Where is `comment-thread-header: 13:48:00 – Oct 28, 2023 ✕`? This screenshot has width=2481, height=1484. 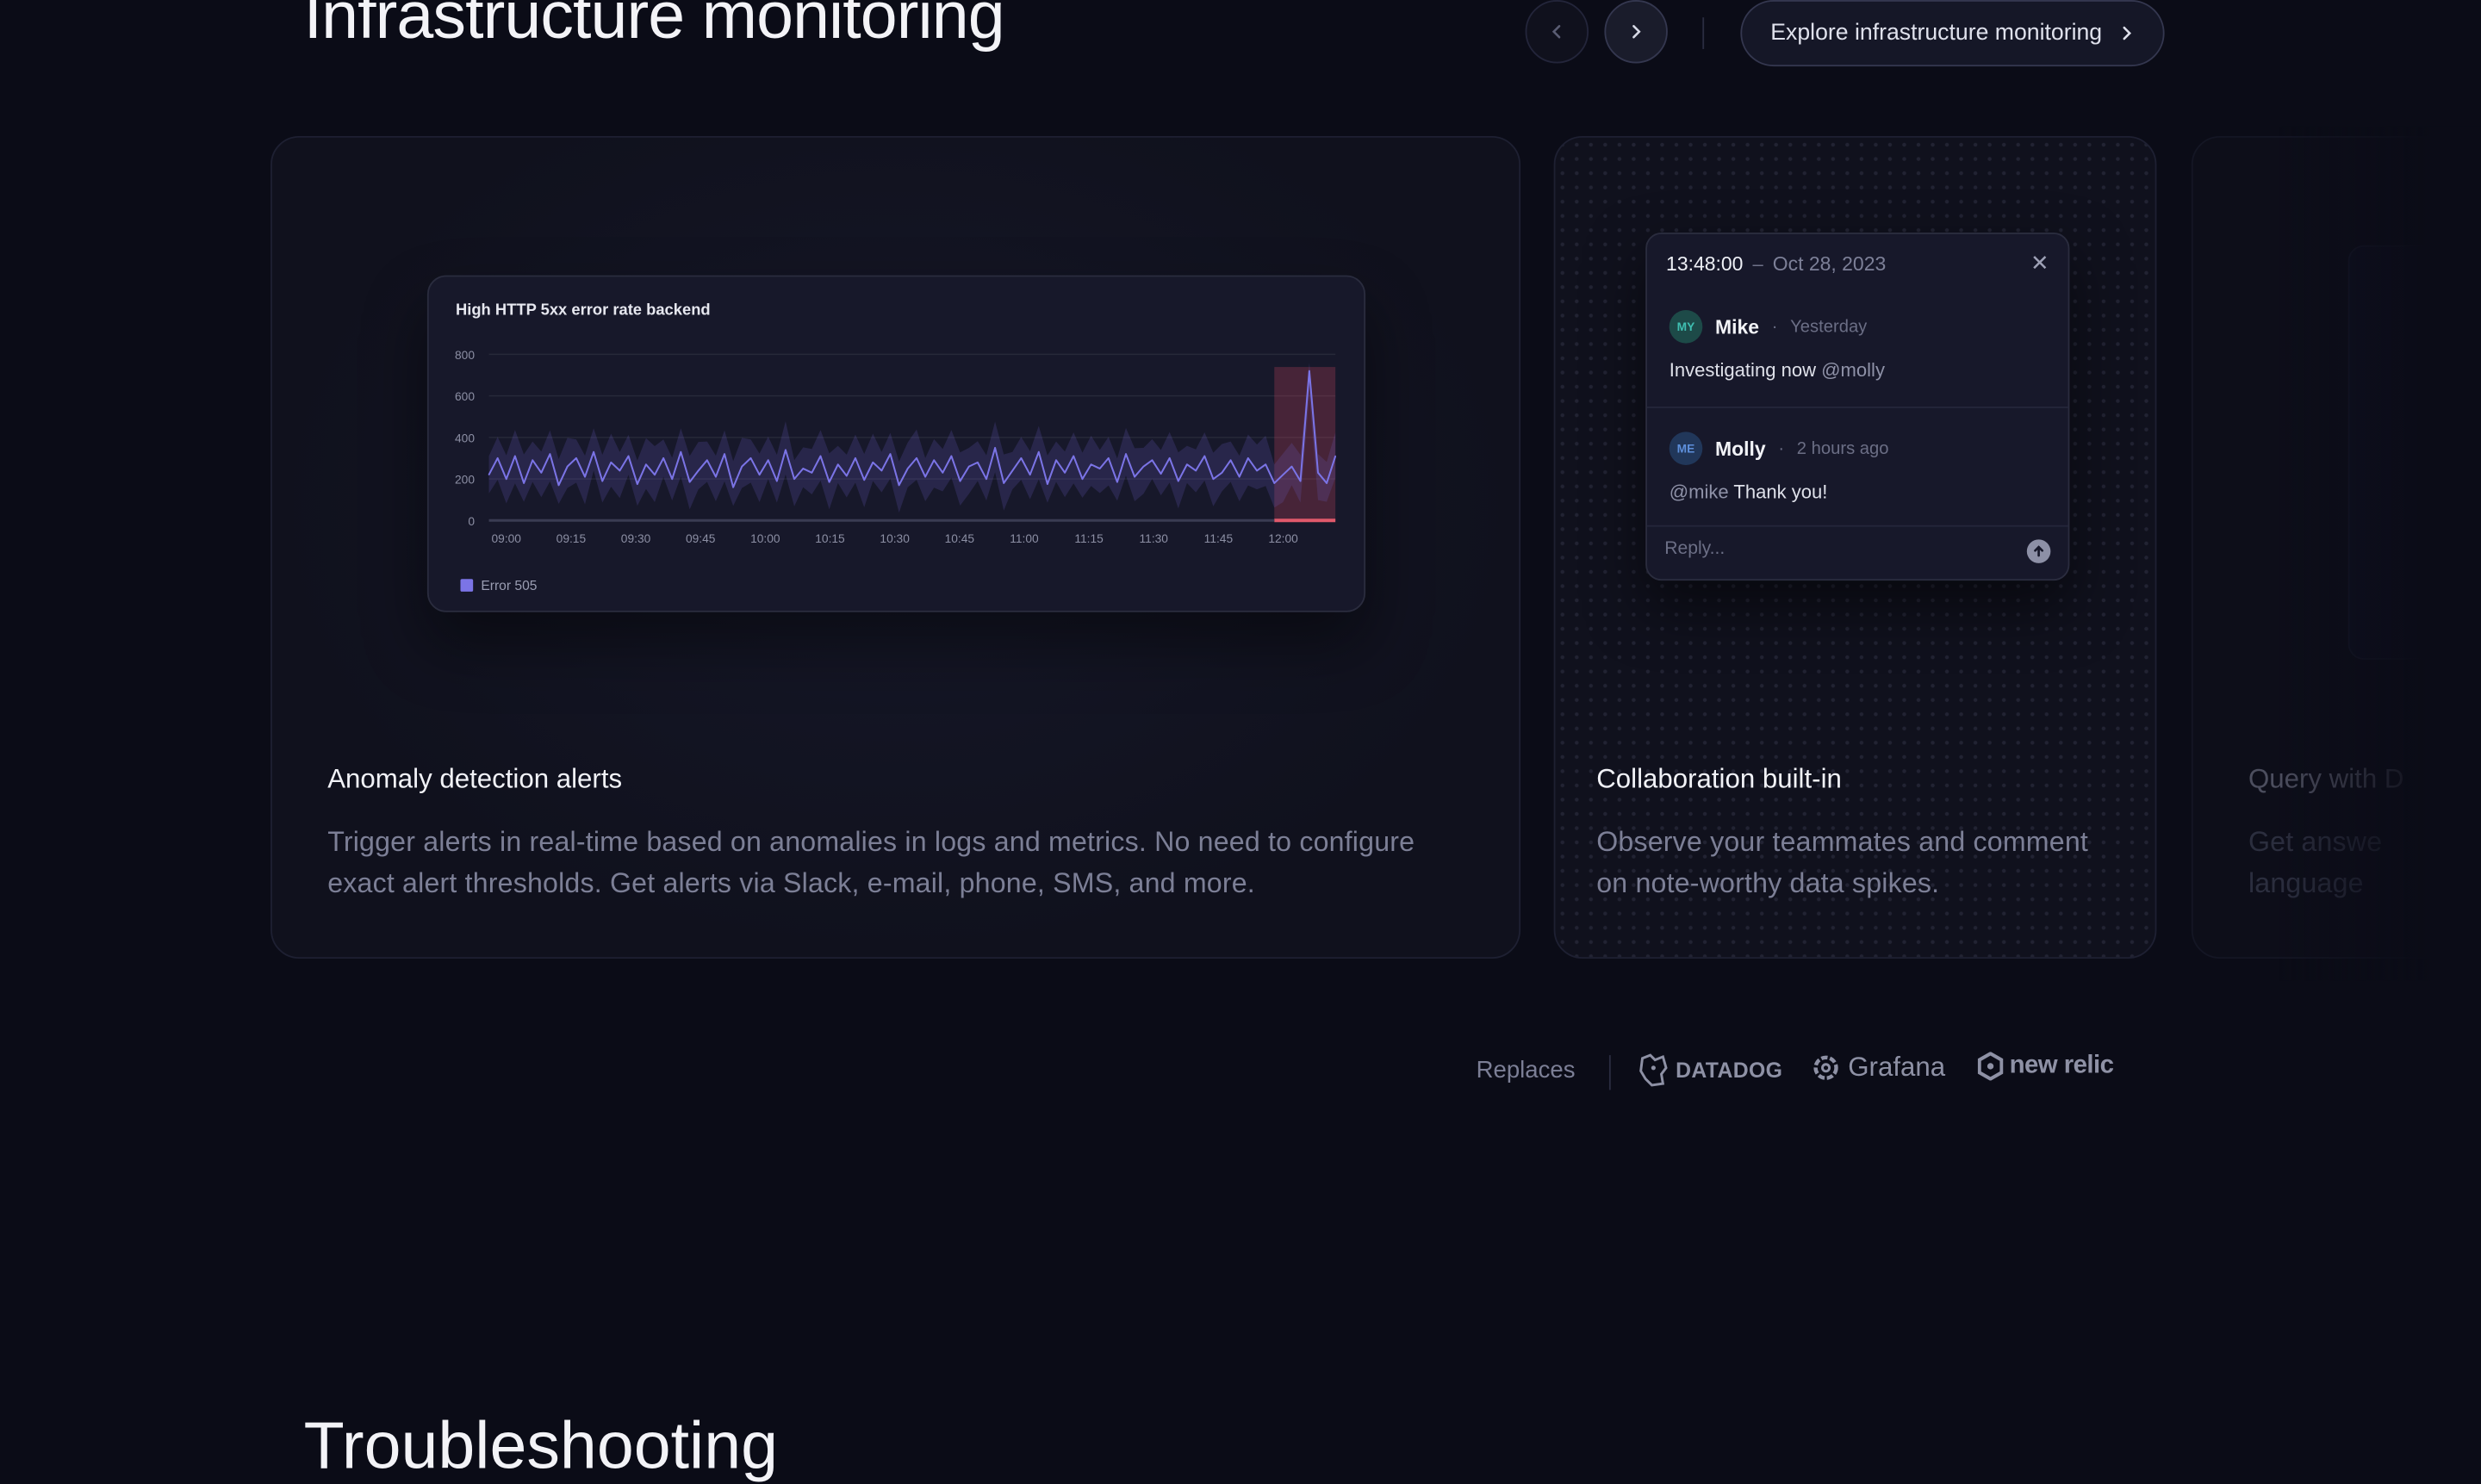
comment-thread-header: 13:48:00 – Oct 28, 2023 ✕ is located at coordinates (1857, 263).